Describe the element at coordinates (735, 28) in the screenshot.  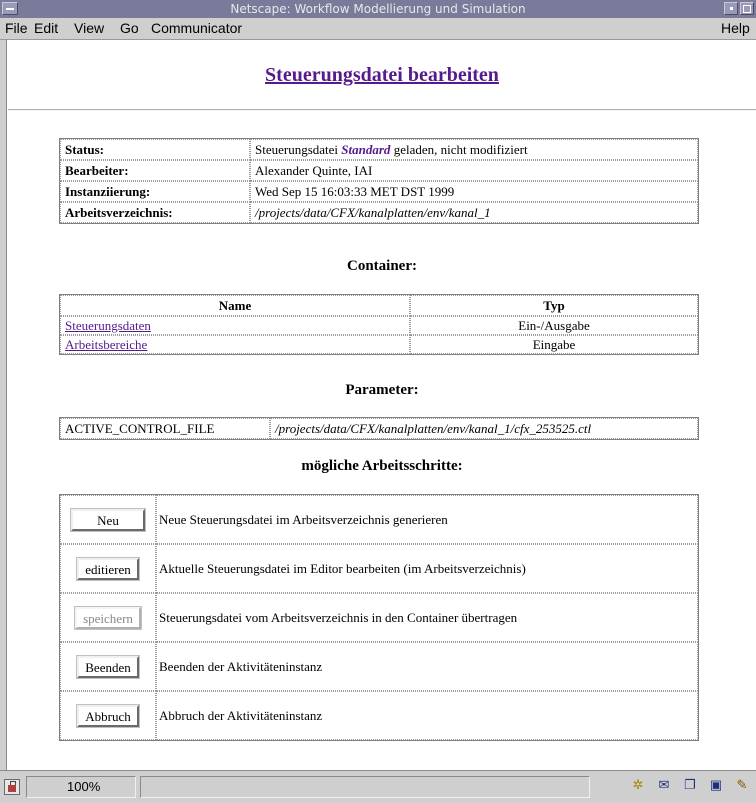
I see `menu-help: Help` at that location.